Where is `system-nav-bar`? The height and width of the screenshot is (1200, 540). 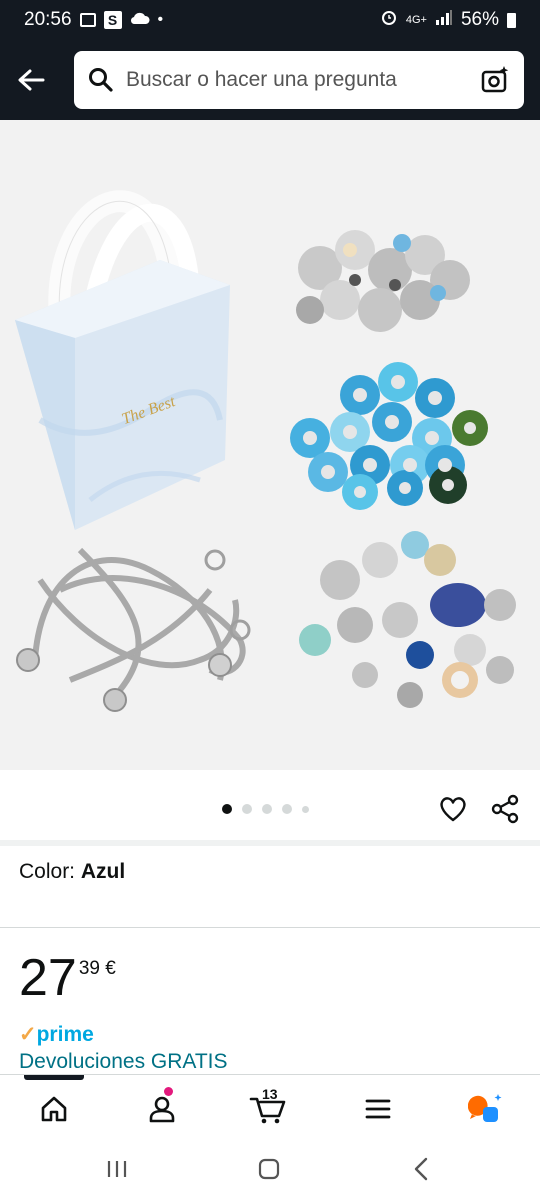 system-nav-bar is located at coordinates (270, 1169).